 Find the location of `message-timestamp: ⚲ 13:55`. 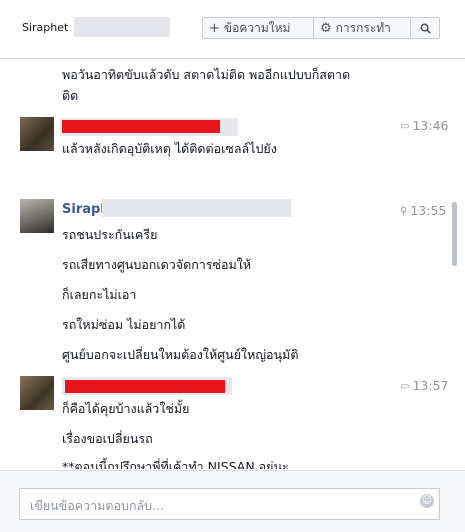

message-timestamp: ⚲ 13:55 is located at coordinates (423, 210).